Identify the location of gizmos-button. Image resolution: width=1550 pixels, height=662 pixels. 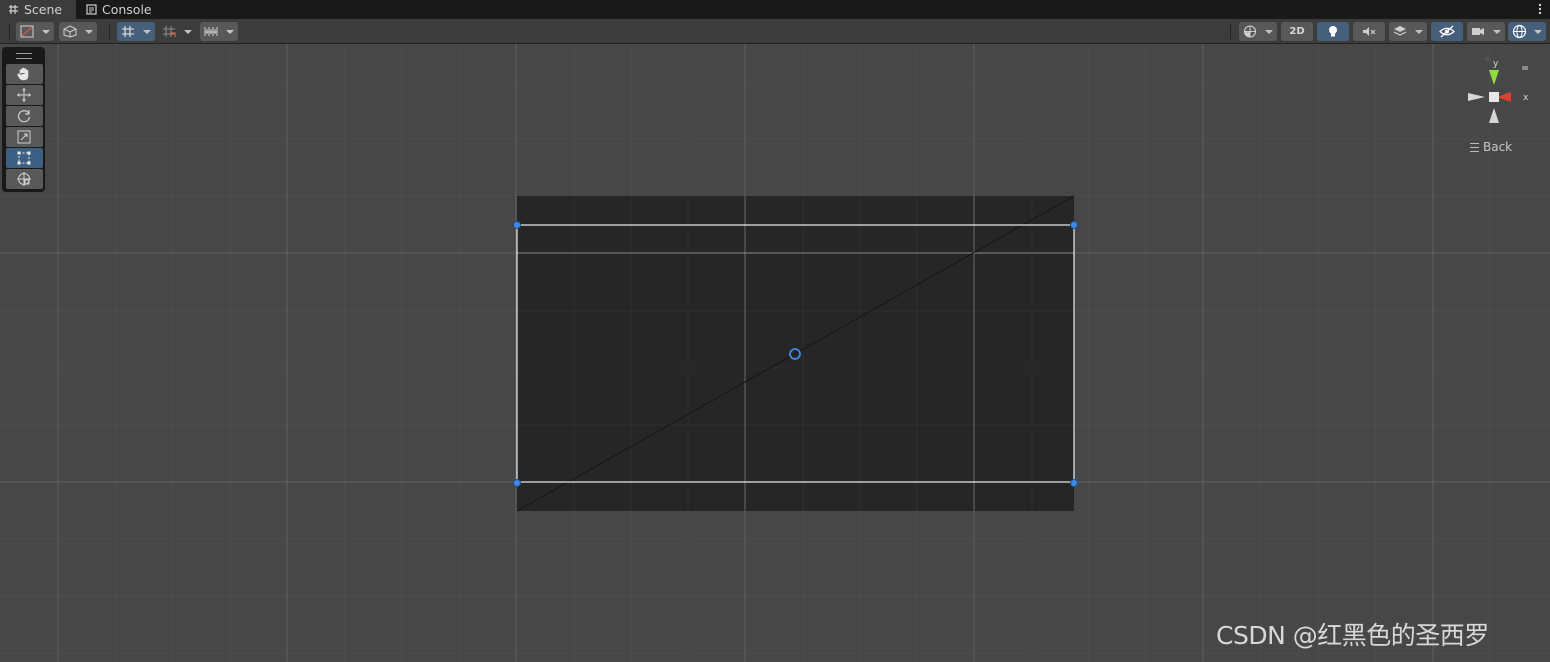
(1527, 31).